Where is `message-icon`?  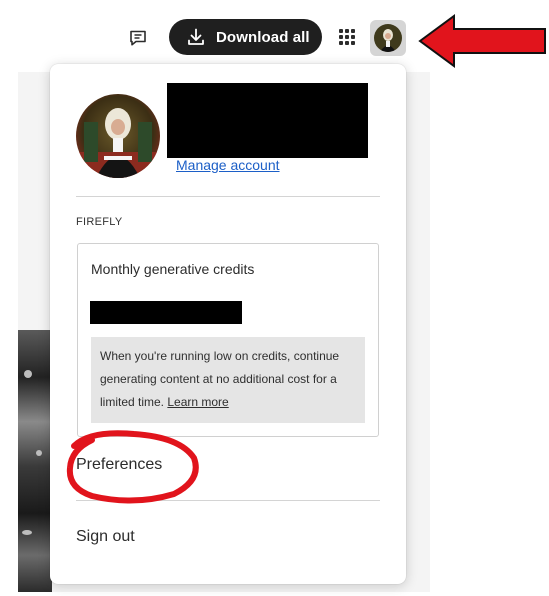
message-icon is located at coordinates (138, 38).